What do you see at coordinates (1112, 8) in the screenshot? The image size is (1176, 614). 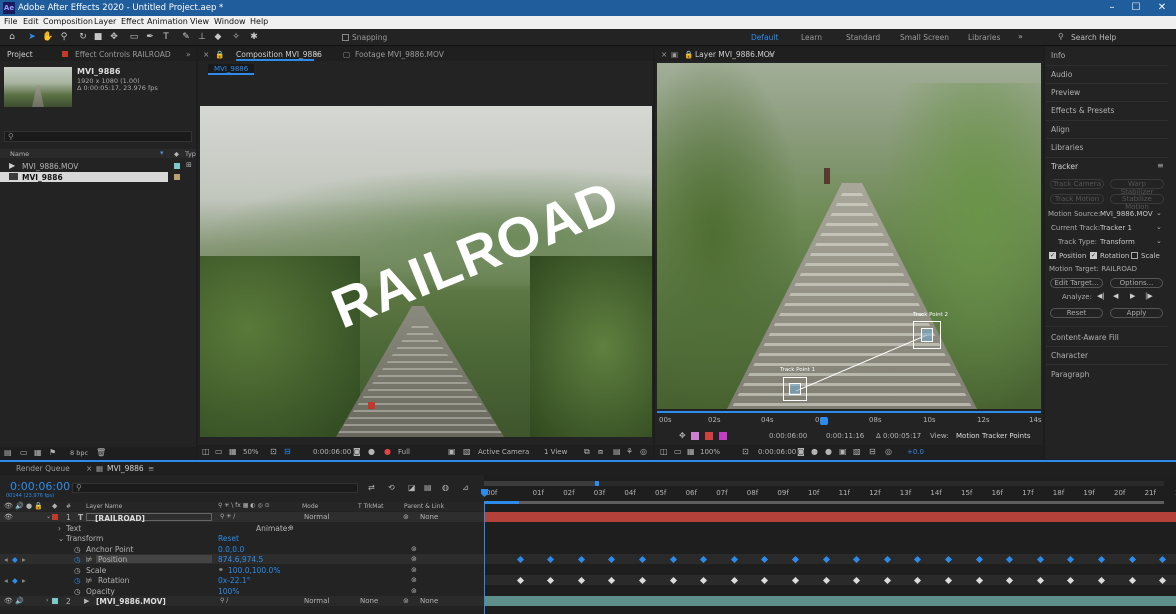 I see `minimize-button: –` at bounding box center [1112, 8].